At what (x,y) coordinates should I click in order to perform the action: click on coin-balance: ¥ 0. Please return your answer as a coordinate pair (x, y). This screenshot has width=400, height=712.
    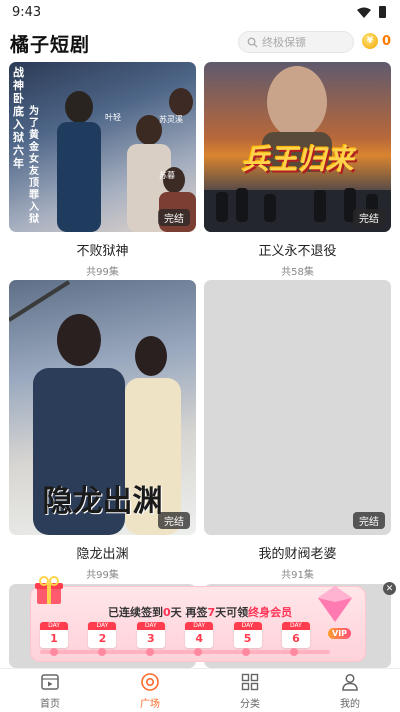
    Looking at the image, I should click on (376, 41).